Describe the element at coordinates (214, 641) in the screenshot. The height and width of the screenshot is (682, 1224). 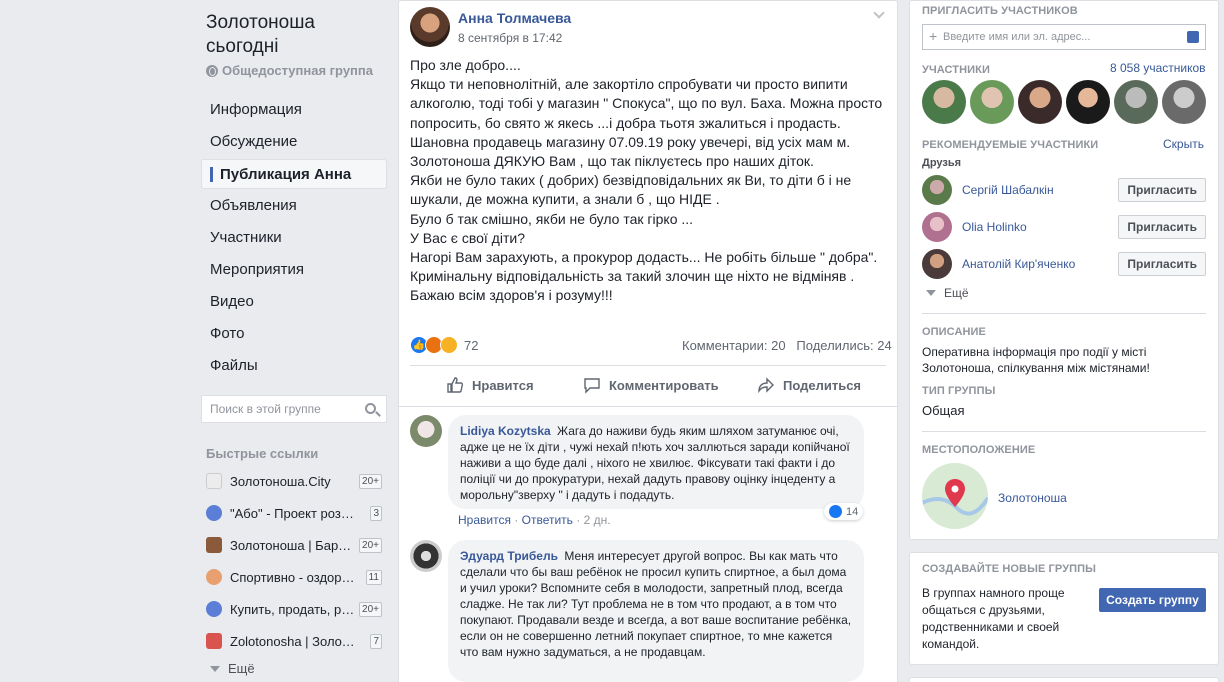
I see `house-icon` at that location.